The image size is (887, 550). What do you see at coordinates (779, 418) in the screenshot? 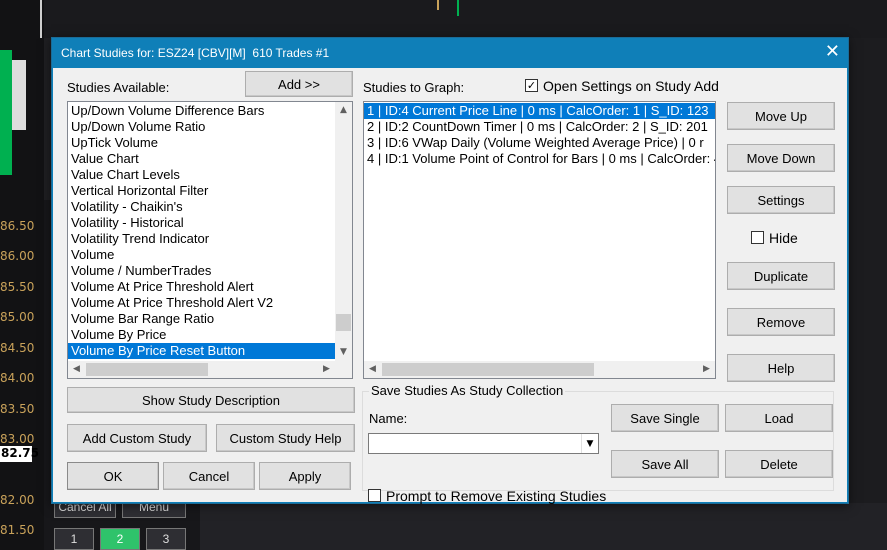
I see `load-button: Load` at bounding box center [779, 418].